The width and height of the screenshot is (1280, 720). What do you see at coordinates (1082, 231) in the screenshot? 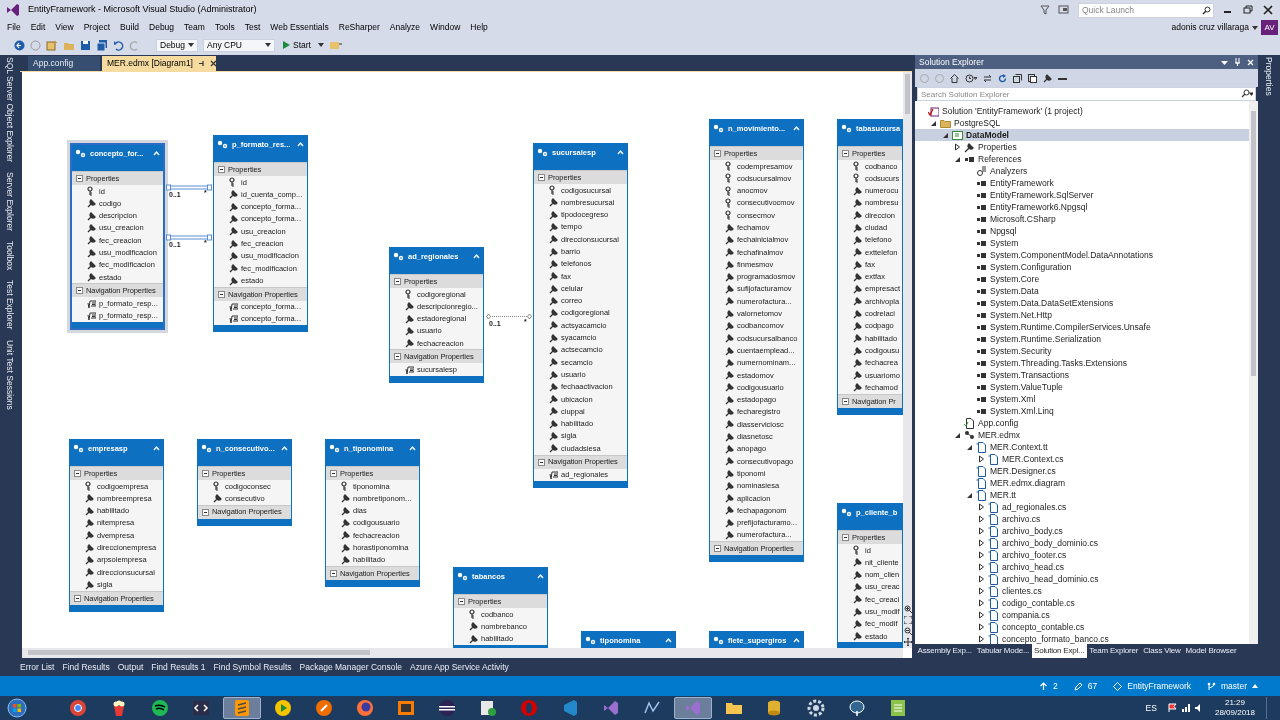
I see `tree-item: Npgsql` at bounding box center [1082, 231].